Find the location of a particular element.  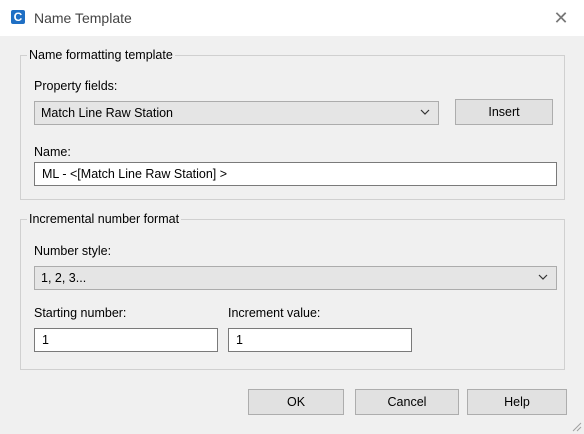

close-button: ✕ is located at coordinates (561, 18).